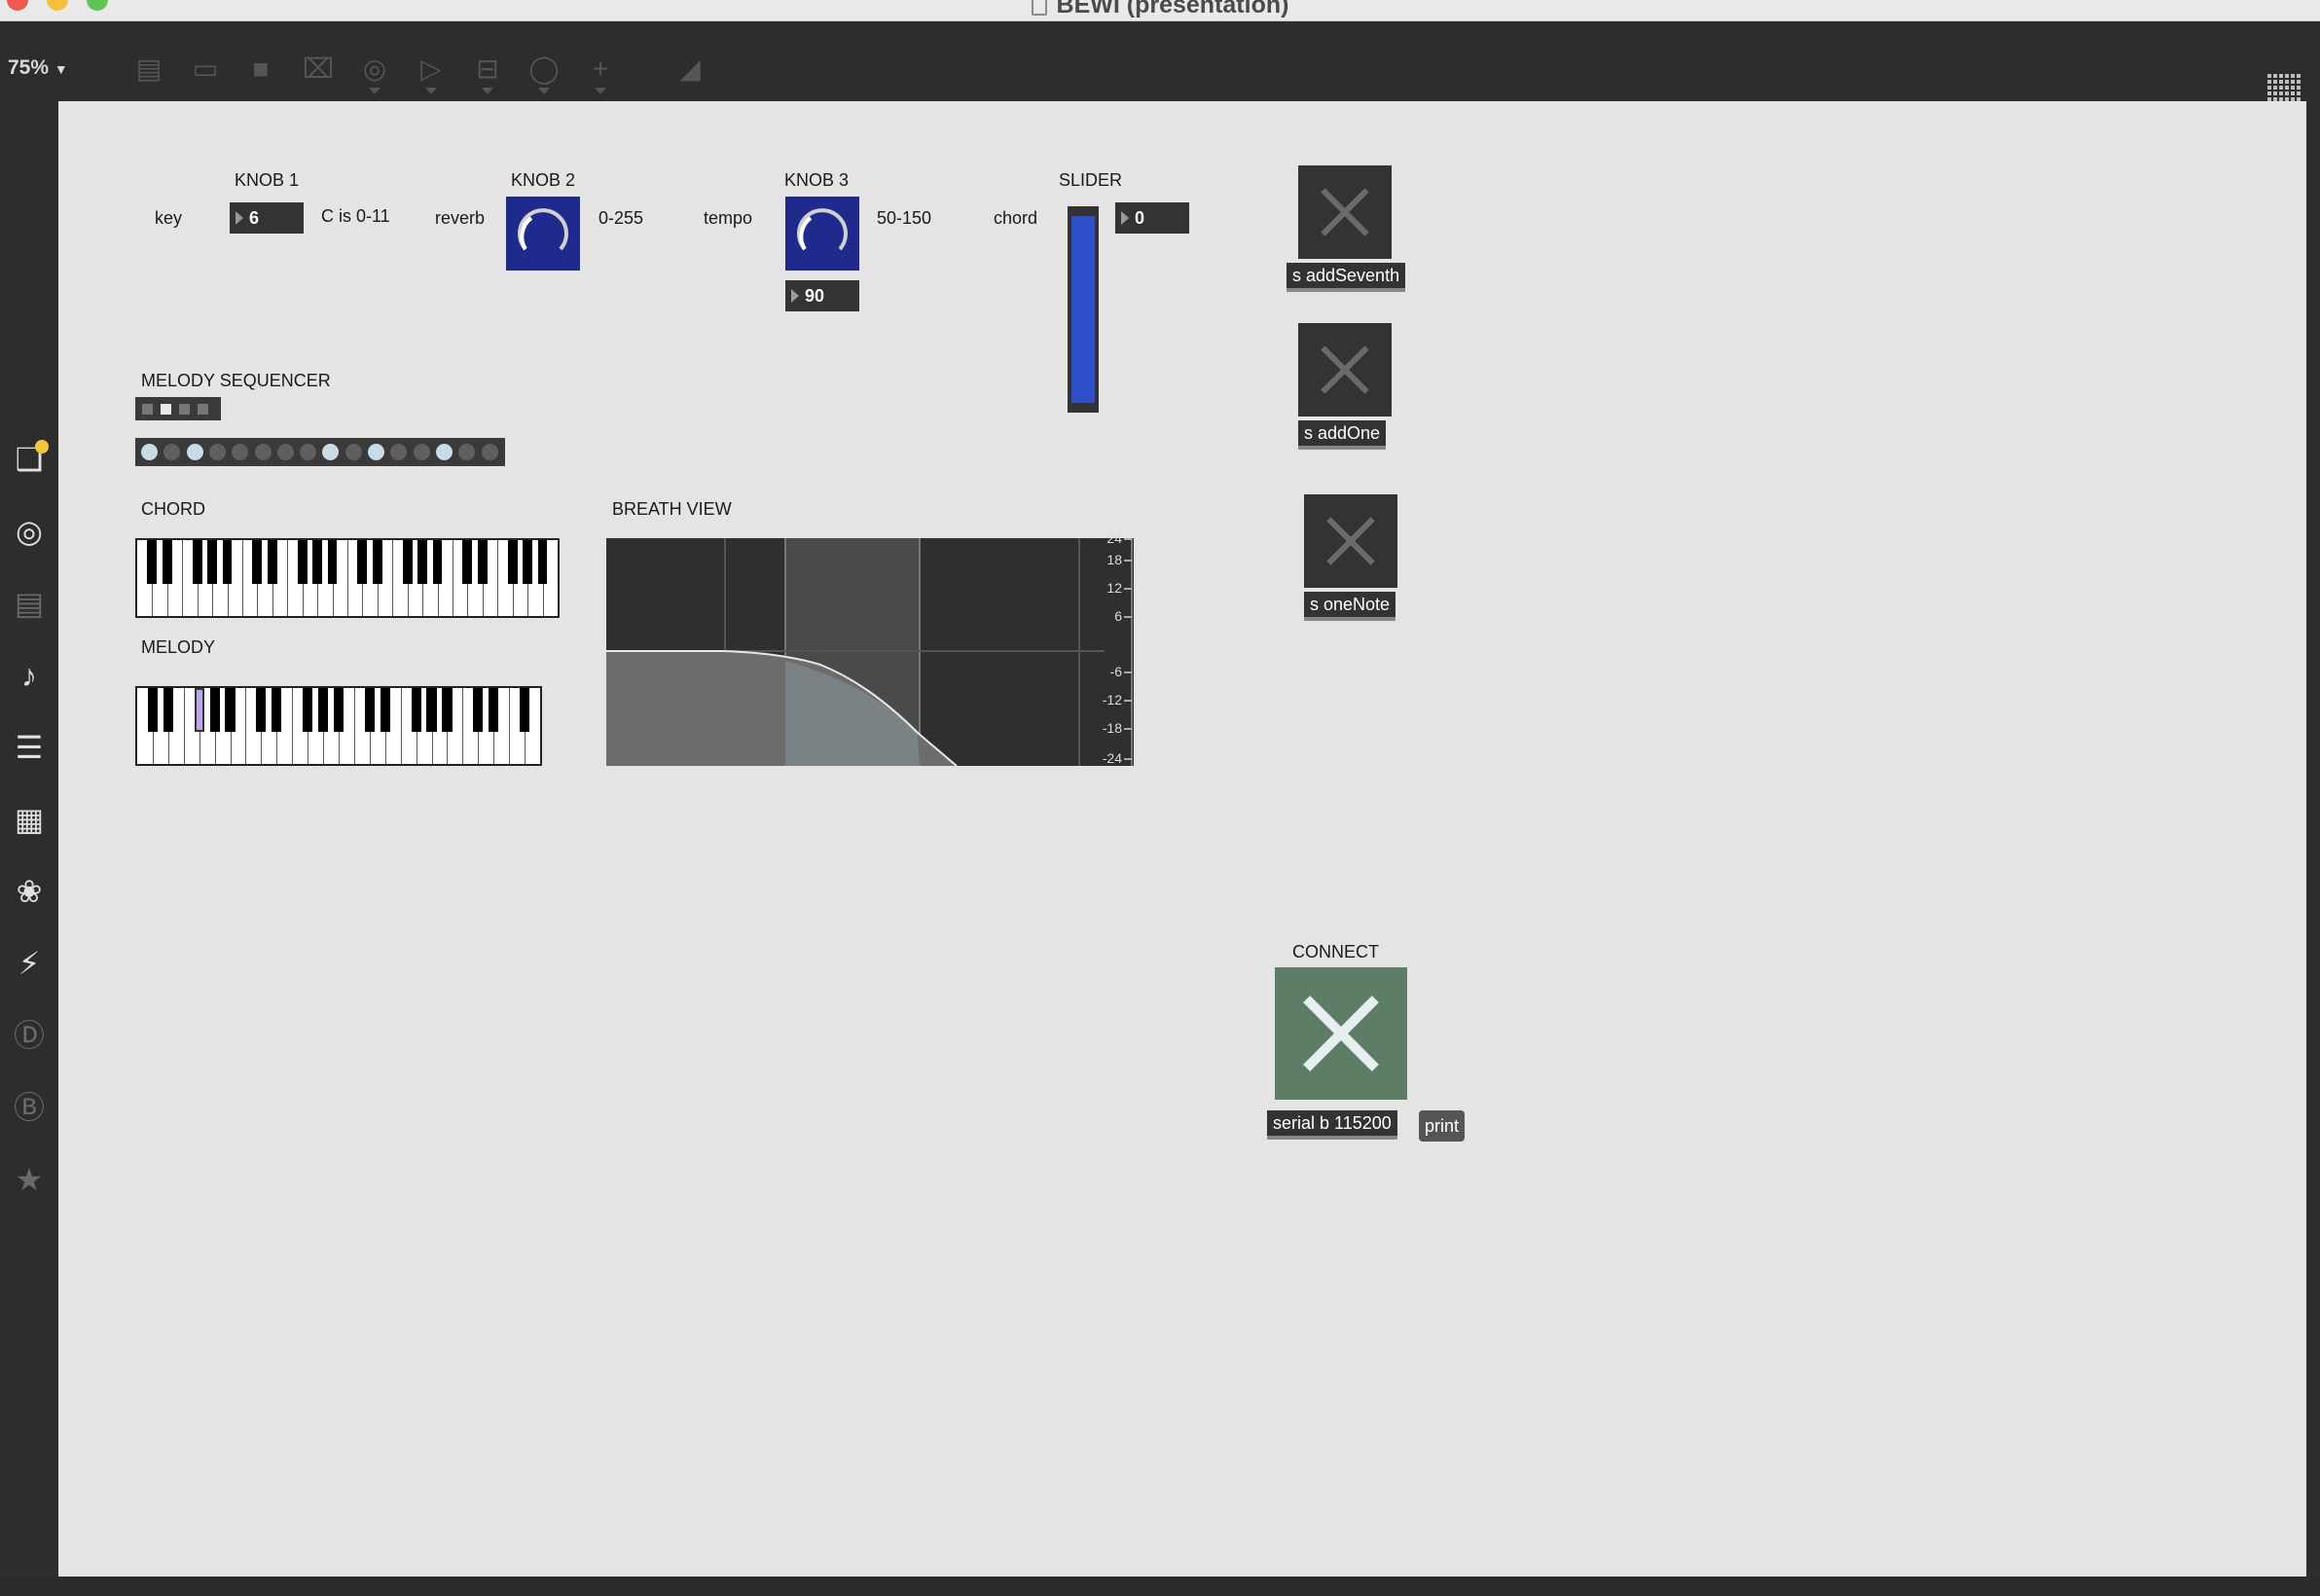 The image size is (2320, 1596). Describe the element at coordinates (29, 675) in the screenshot. I see `music-note-icon: ♪` at that location.